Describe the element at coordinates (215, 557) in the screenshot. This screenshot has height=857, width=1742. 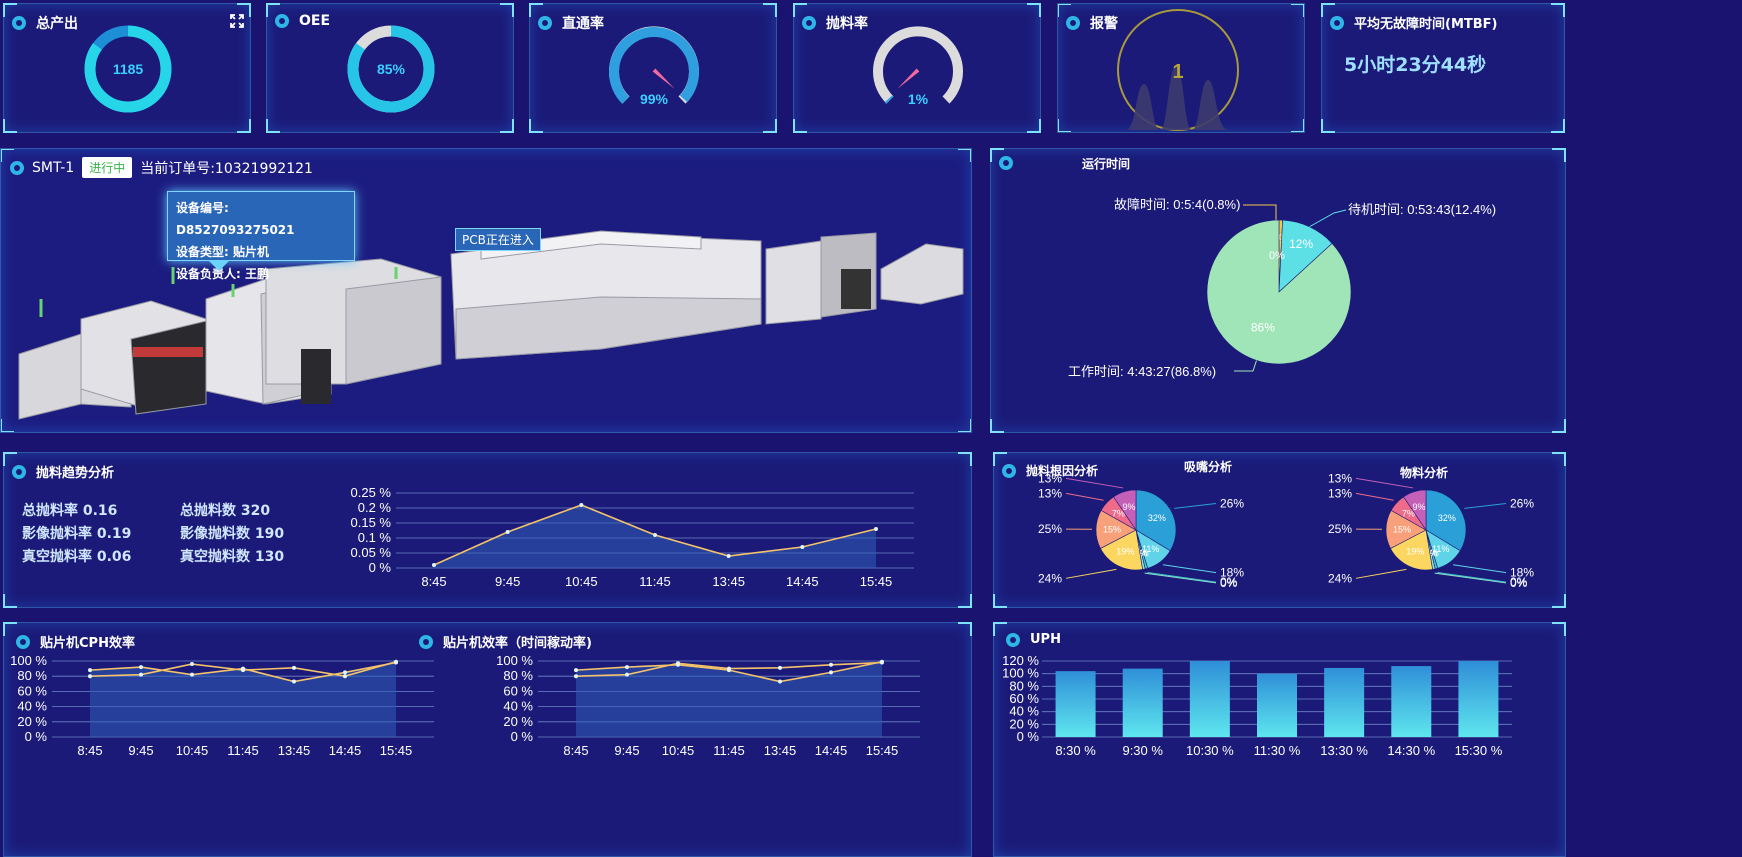
I see `stat-label: 真空抛料数` at that location.